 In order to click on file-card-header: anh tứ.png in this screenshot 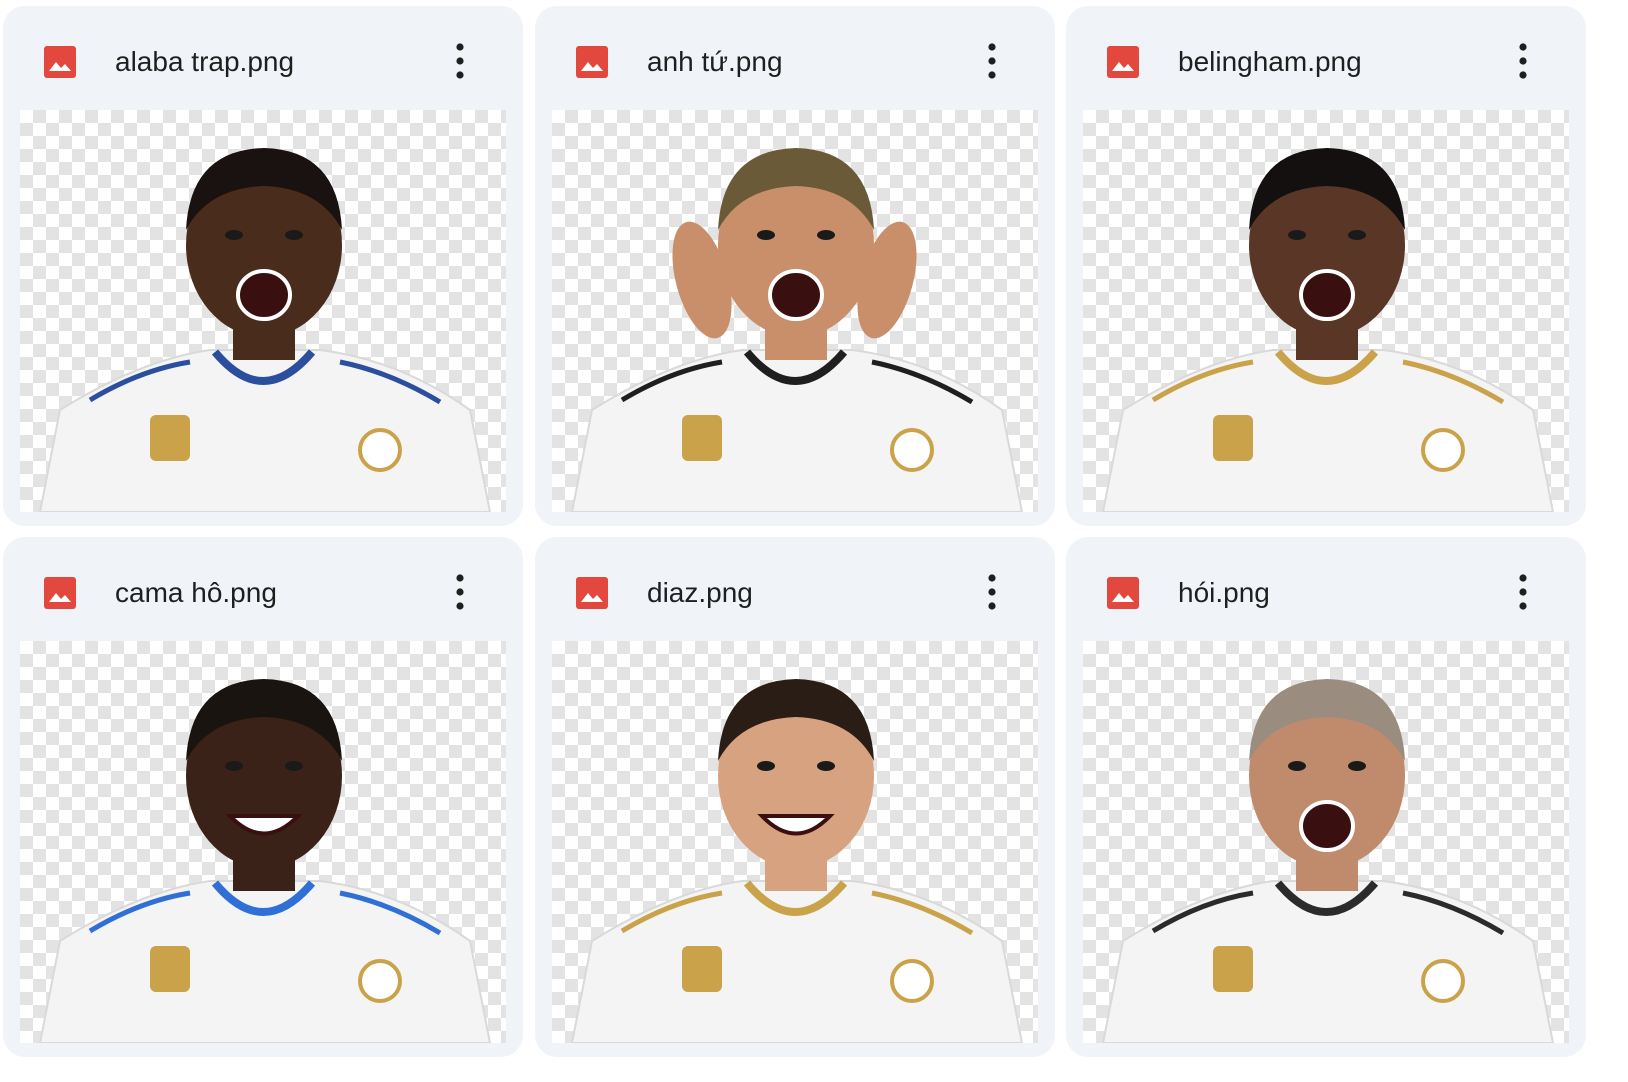, I will do `click(795, 56)`.